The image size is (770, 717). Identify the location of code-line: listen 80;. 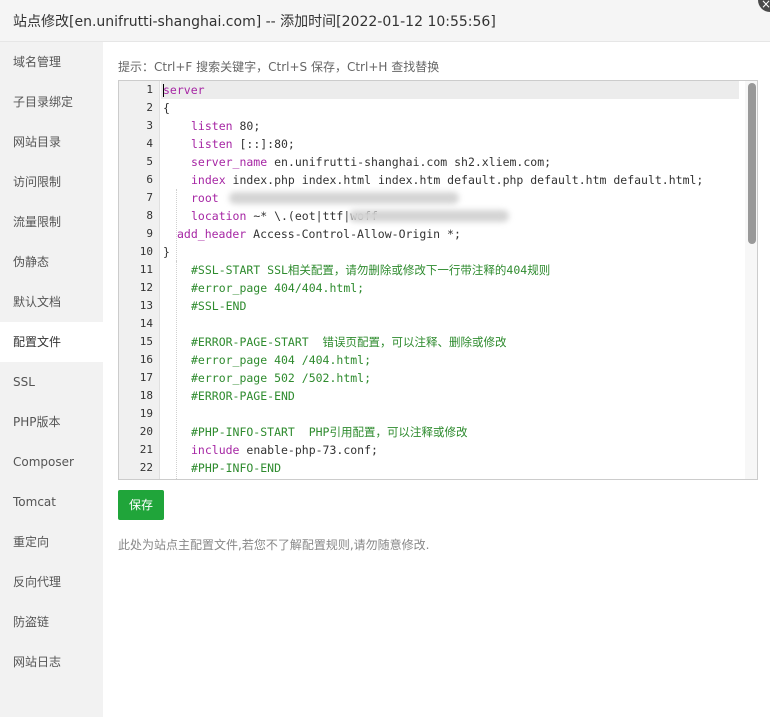
(225, 126).